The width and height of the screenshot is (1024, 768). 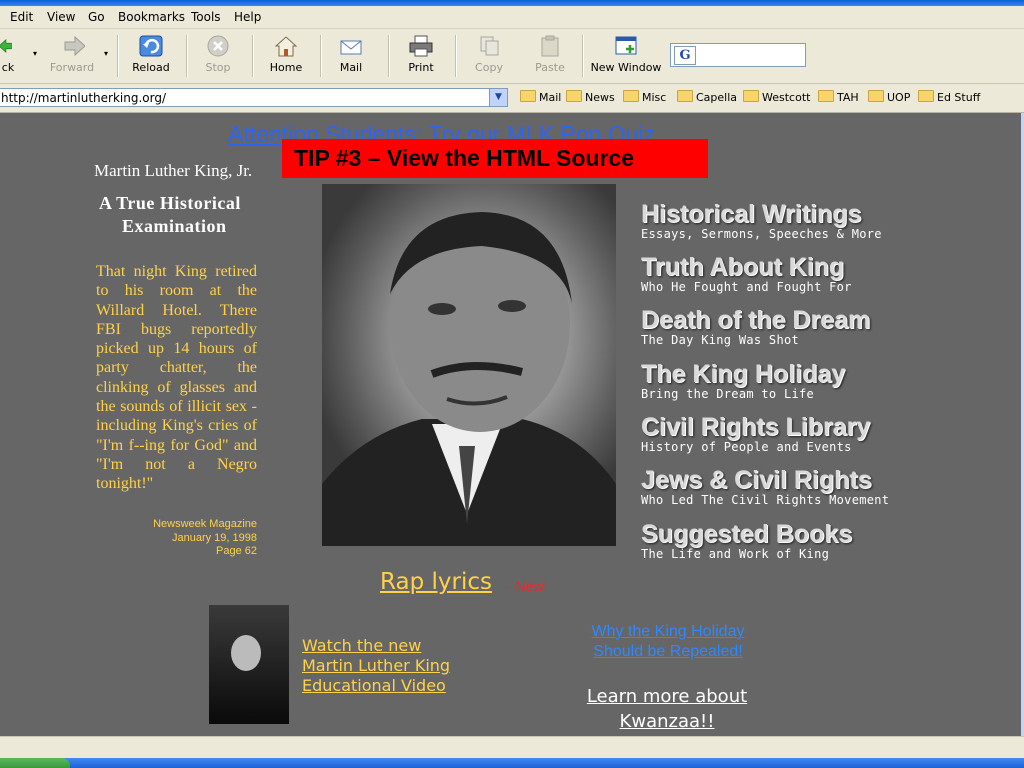 I want to click on forward-dropdown-icon: ▾, so click(x=106, y=53).